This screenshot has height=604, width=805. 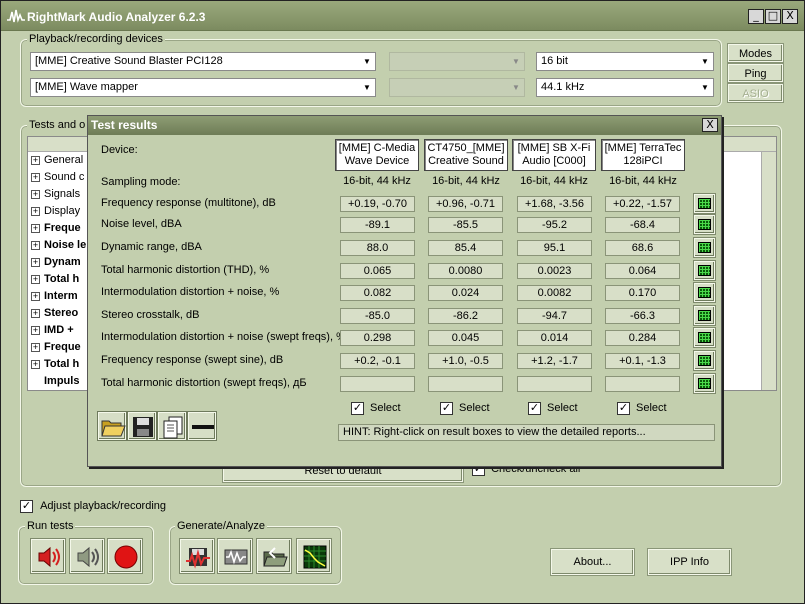 I want to click on result-value-box: 0.170, so click(x=642, y=293).